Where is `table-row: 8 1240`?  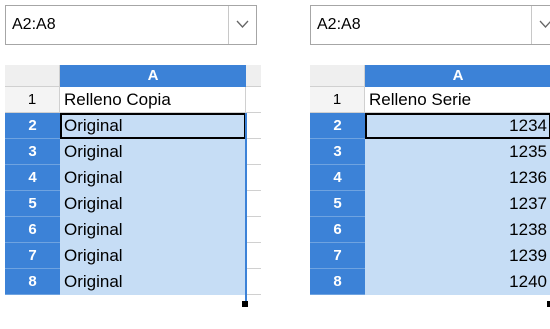
table-row: 8 1240 is located at coordinates (430, 282).